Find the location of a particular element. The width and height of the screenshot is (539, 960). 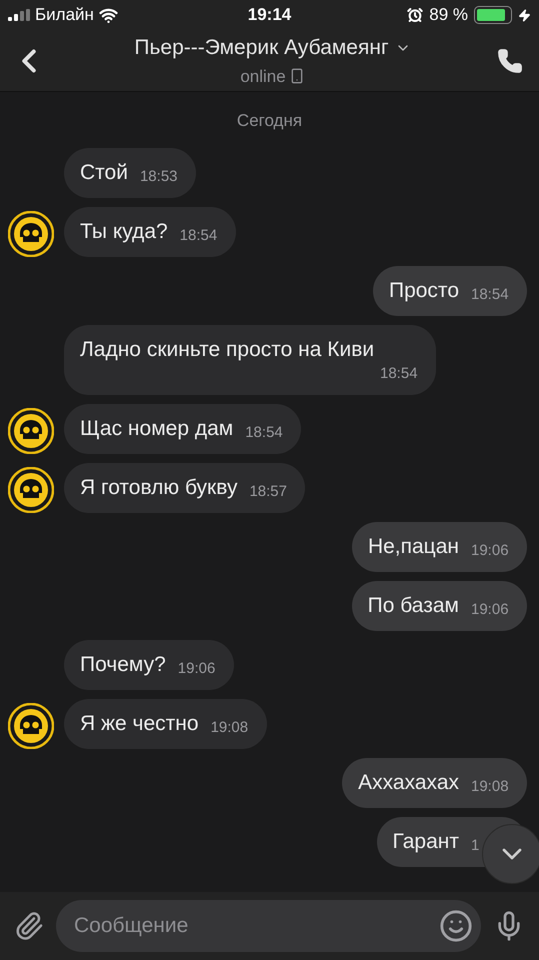

message-text: Аххахахах is located at coordinates (408, 783).